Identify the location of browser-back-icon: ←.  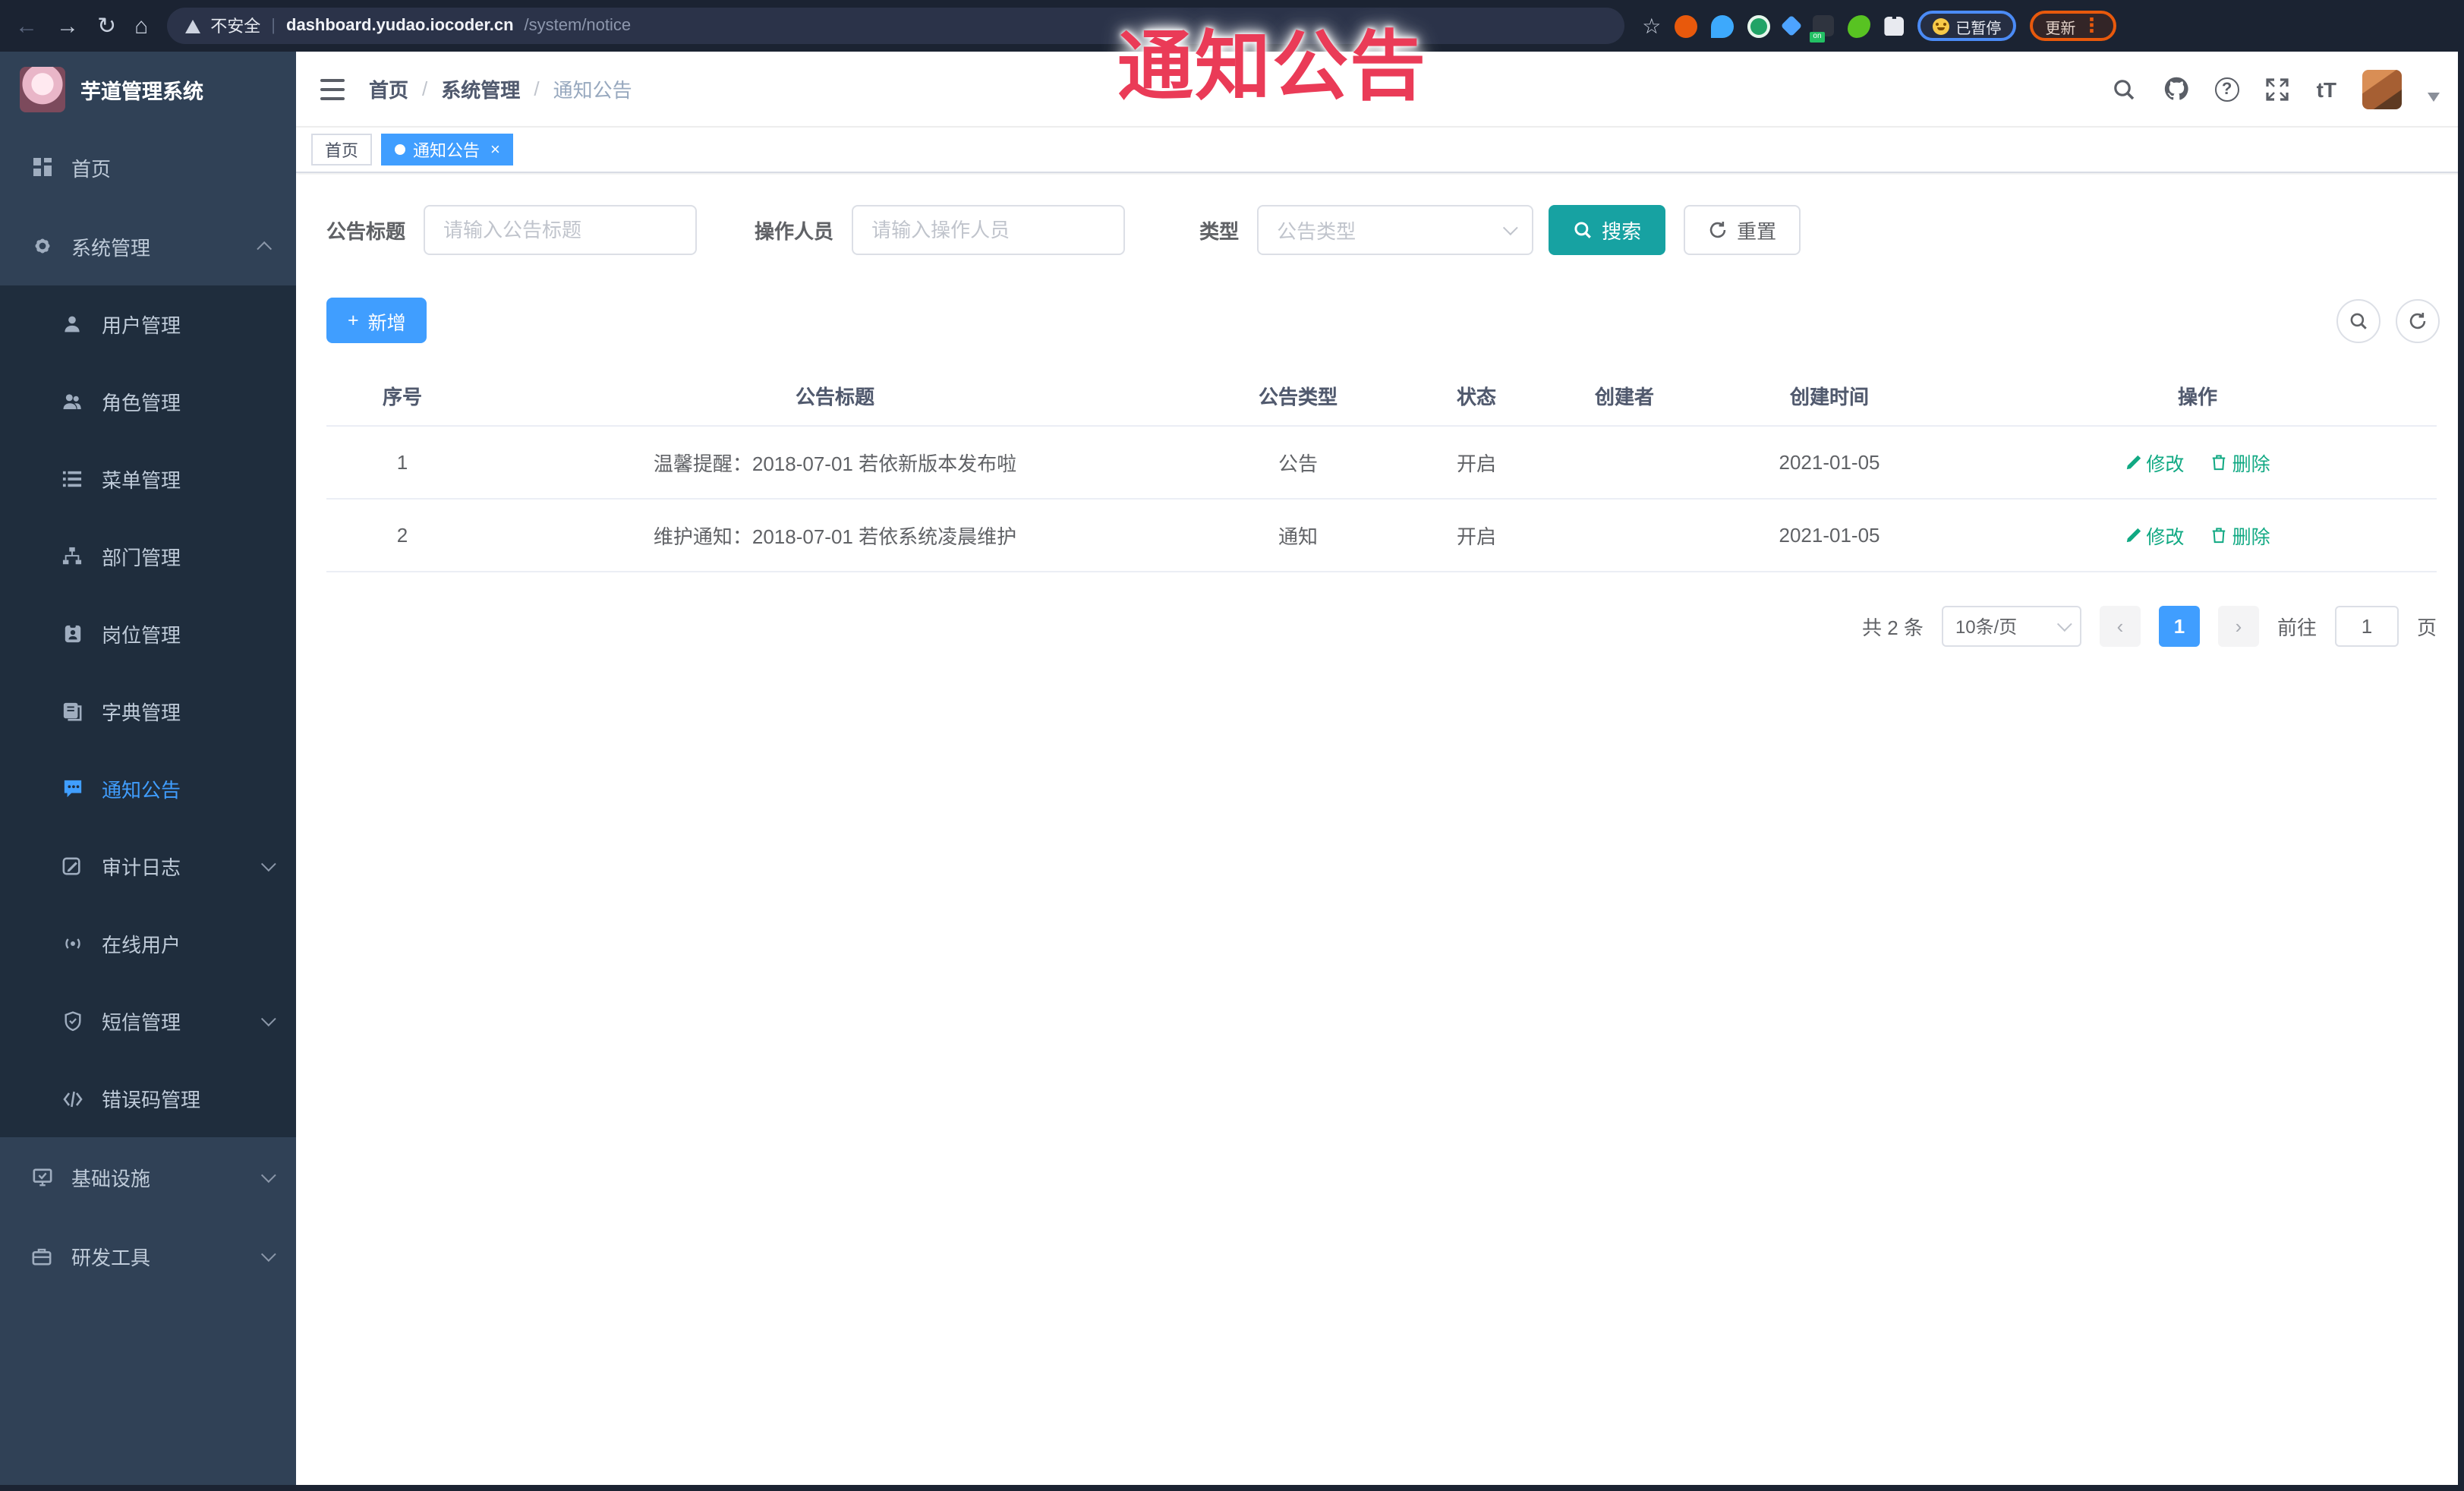
(26, 25).